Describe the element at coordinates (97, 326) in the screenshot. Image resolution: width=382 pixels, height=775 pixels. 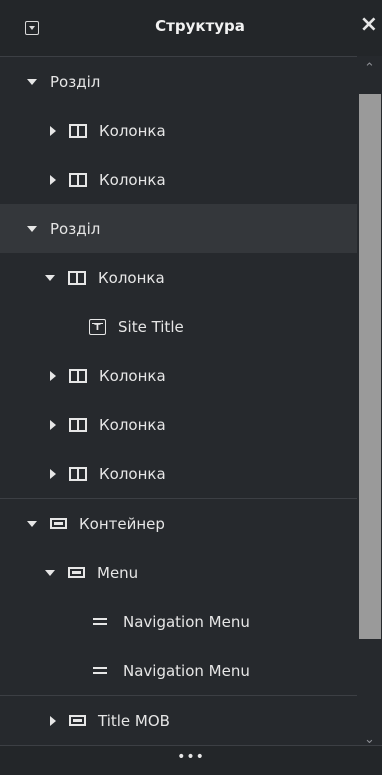
I see `site-title-icon` at that location.